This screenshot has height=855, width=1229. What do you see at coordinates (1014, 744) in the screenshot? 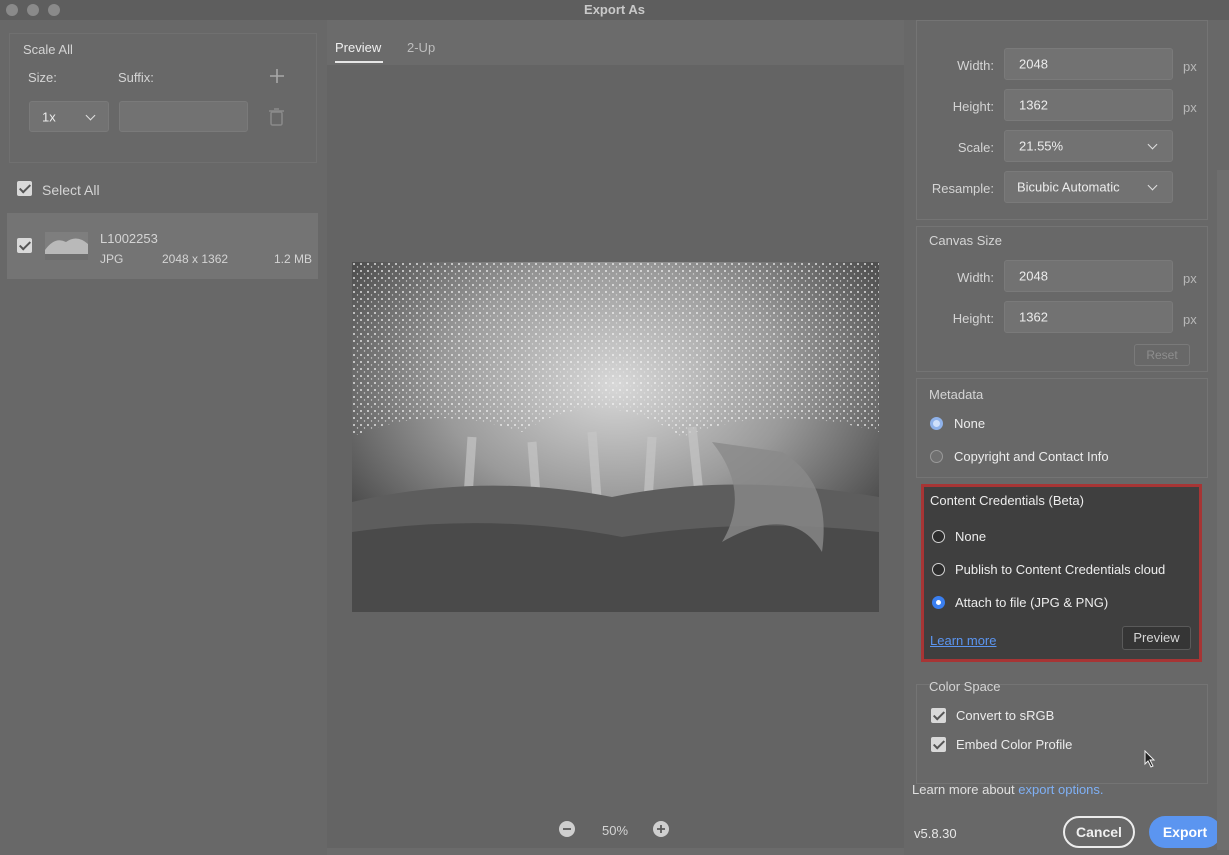
I see `embed-profile-label: Embed Color Profile` at bounding box center [1014, 744].